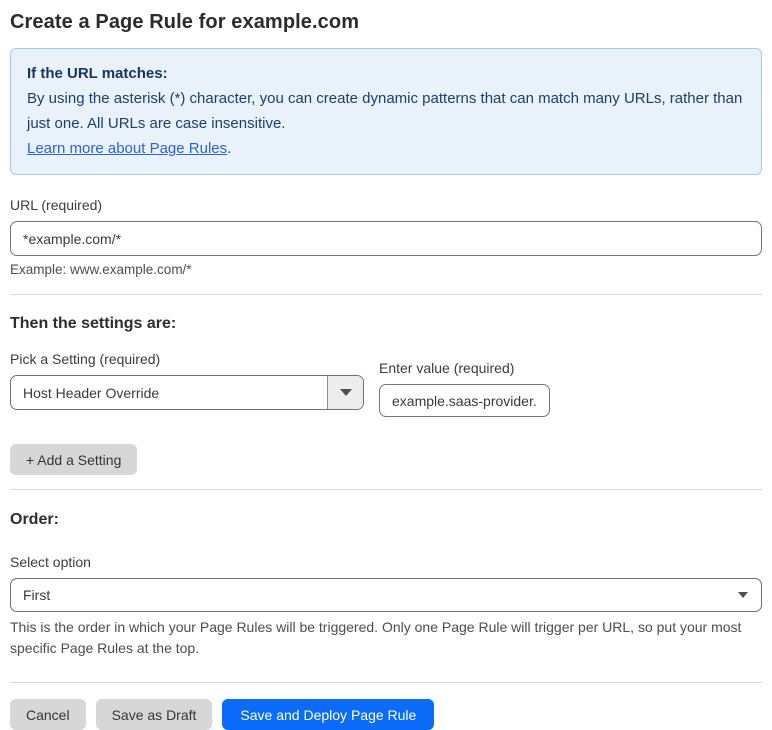 This screenshot has width=772, height=730. What do you see at coordinates (229, 148) in the screenshot?
I see `link-suffix: .` at bounding box center [229, 148].